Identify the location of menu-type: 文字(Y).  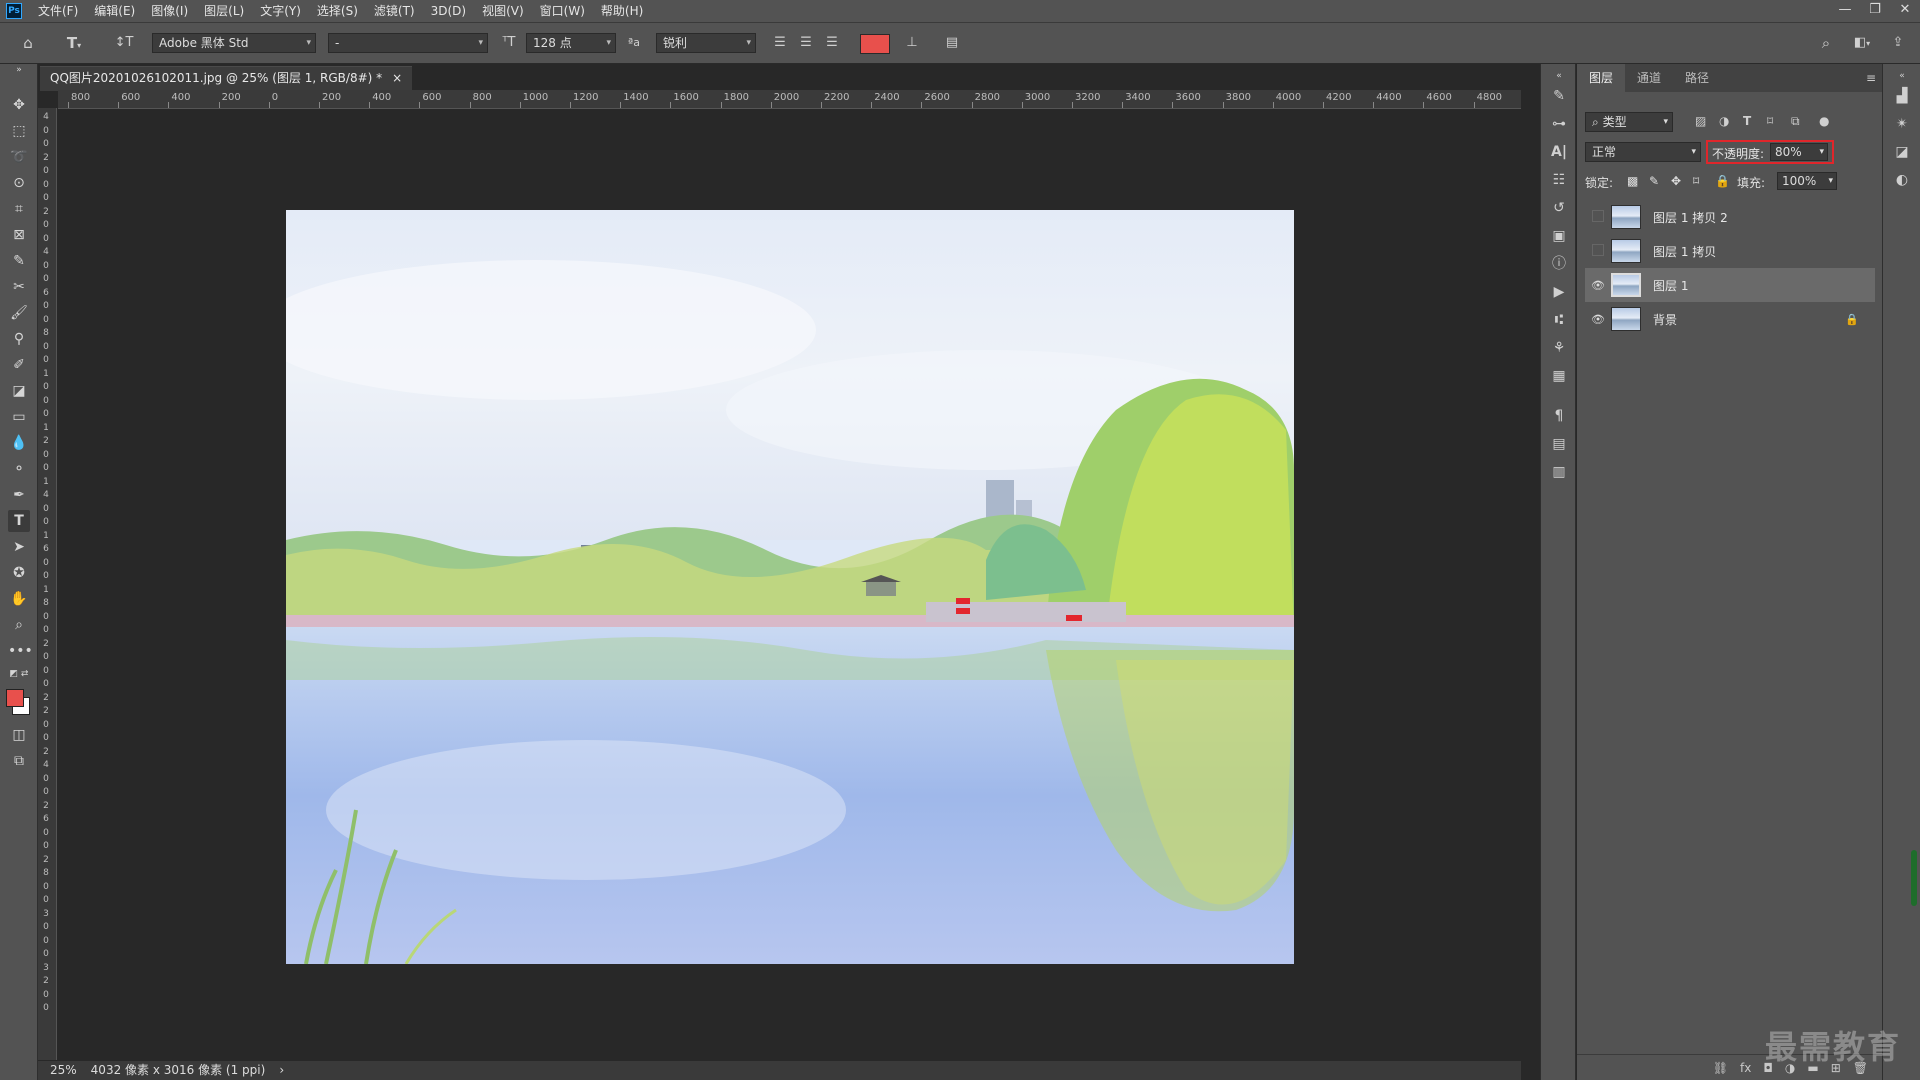
(280, 11).